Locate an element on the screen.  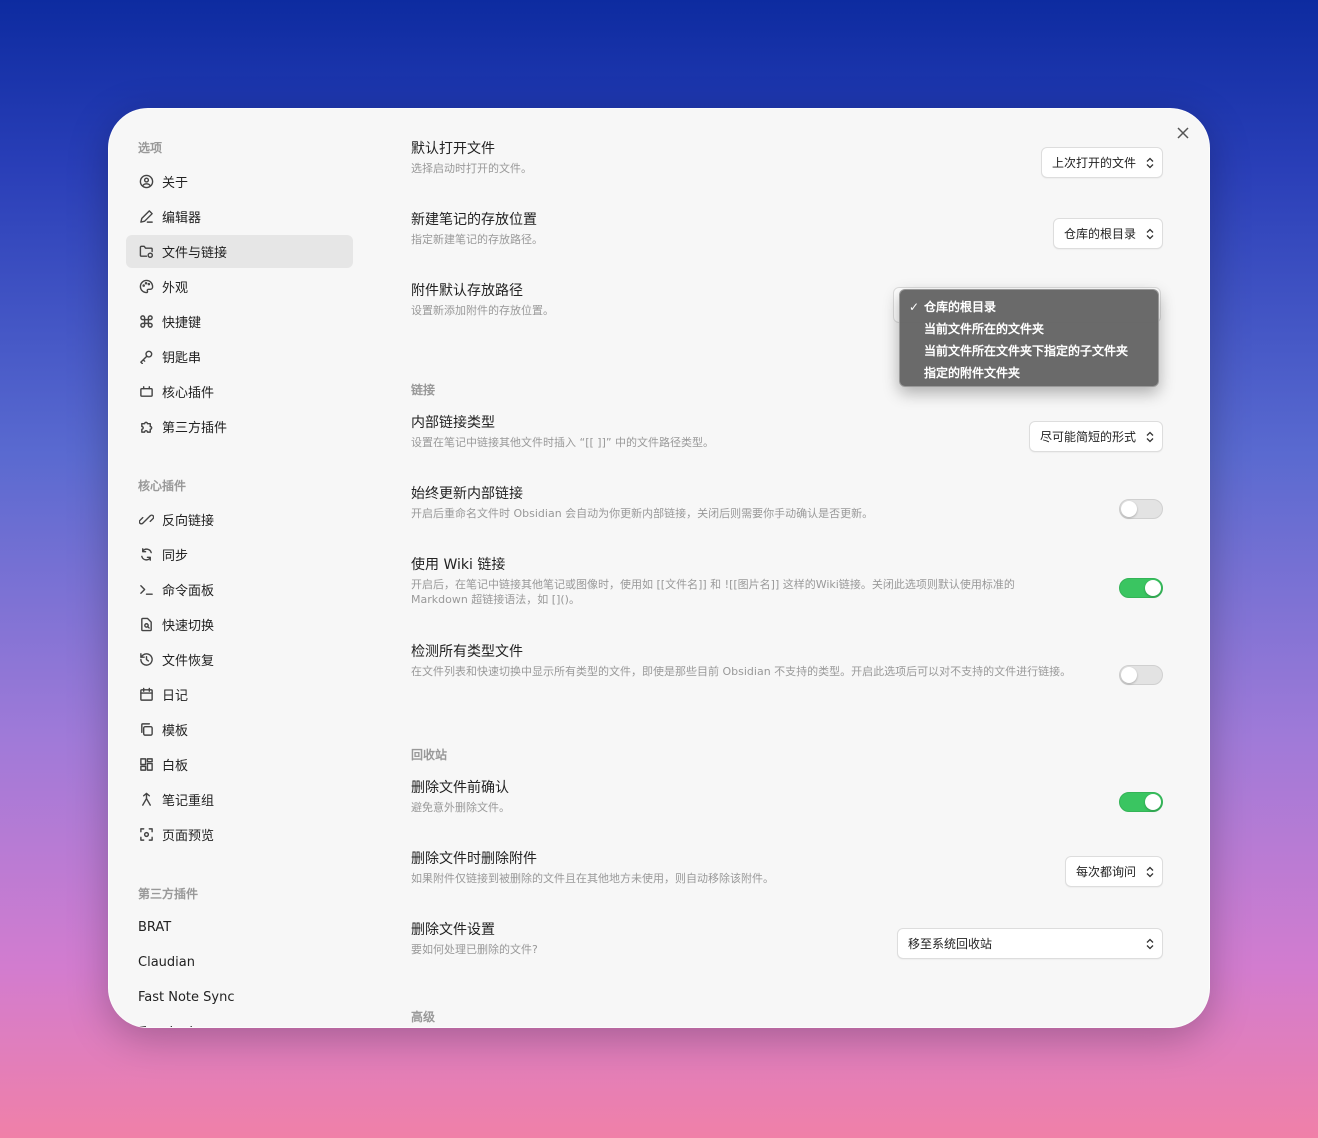
dropdown-option: 当前文件所在文件夹下指定的子文件夹 is located at coordinates (1029, 351).